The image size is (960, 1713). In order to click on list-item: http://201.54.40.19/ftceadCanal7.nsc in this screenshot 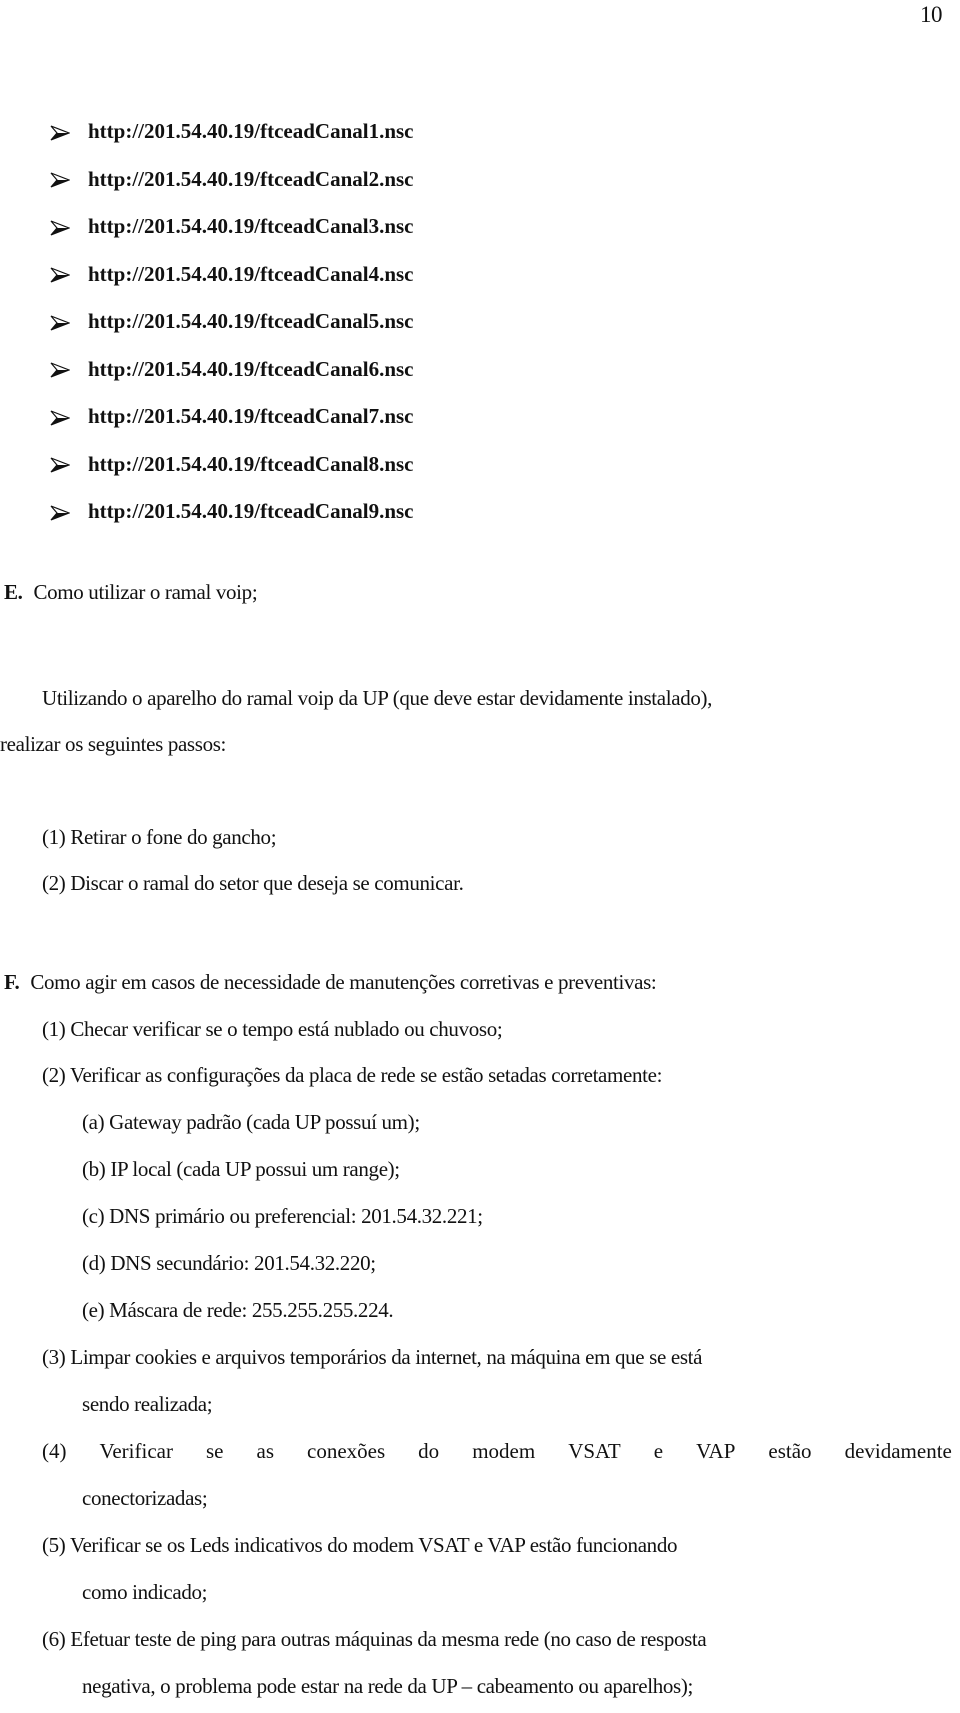, I will do `click(232, 417)`.